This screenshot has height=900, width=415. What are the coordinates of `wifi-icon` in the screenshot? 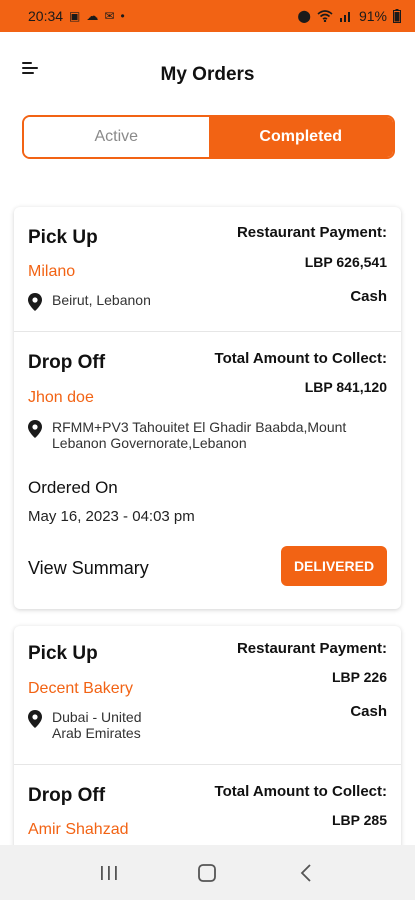 It's located at (325, 16).